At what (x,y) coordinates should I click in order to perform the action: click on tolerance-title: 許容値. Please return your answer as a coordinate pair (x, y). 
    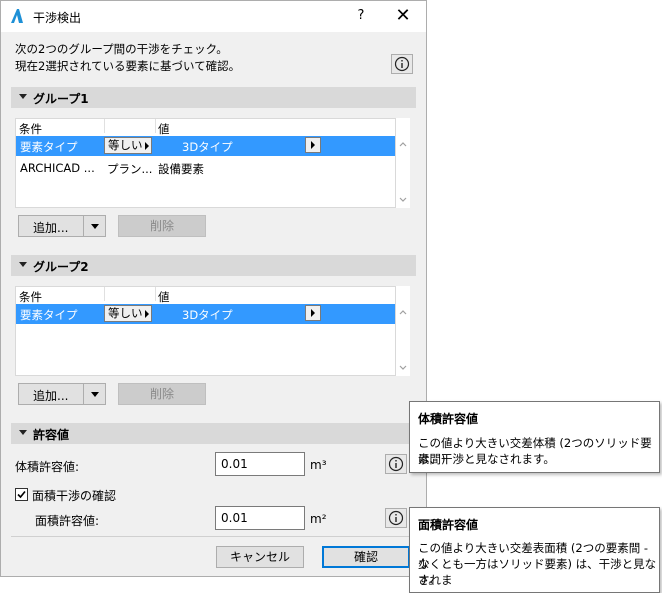
    Looking at the image, I should click on (51, 435).